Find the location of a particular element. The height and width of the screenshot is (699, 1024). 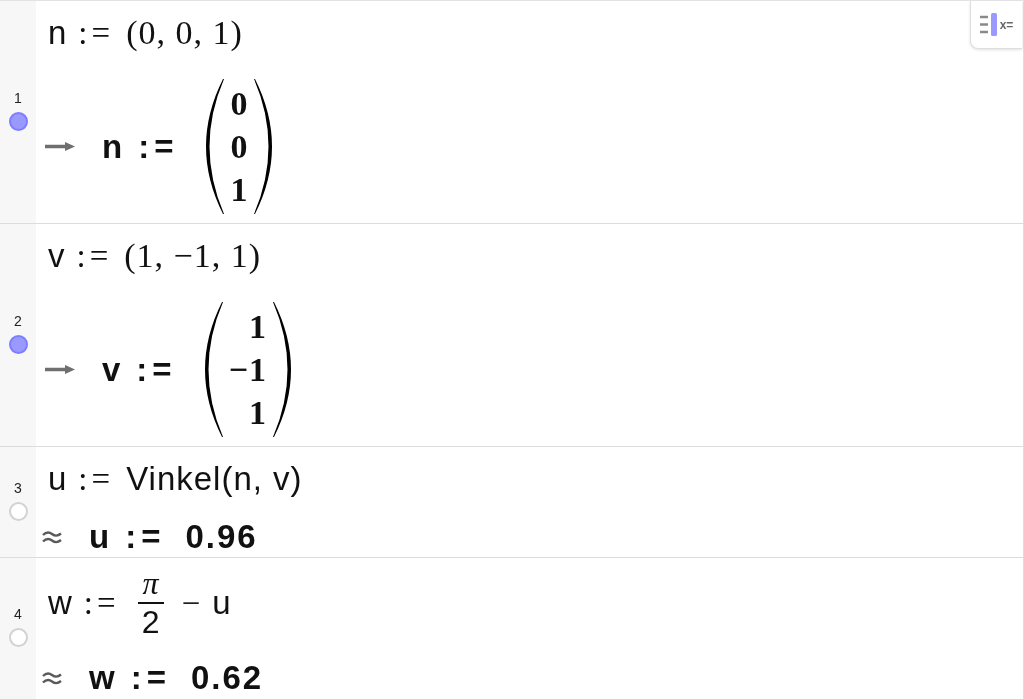

row-number: 1 is located at coordinates (18, 97).